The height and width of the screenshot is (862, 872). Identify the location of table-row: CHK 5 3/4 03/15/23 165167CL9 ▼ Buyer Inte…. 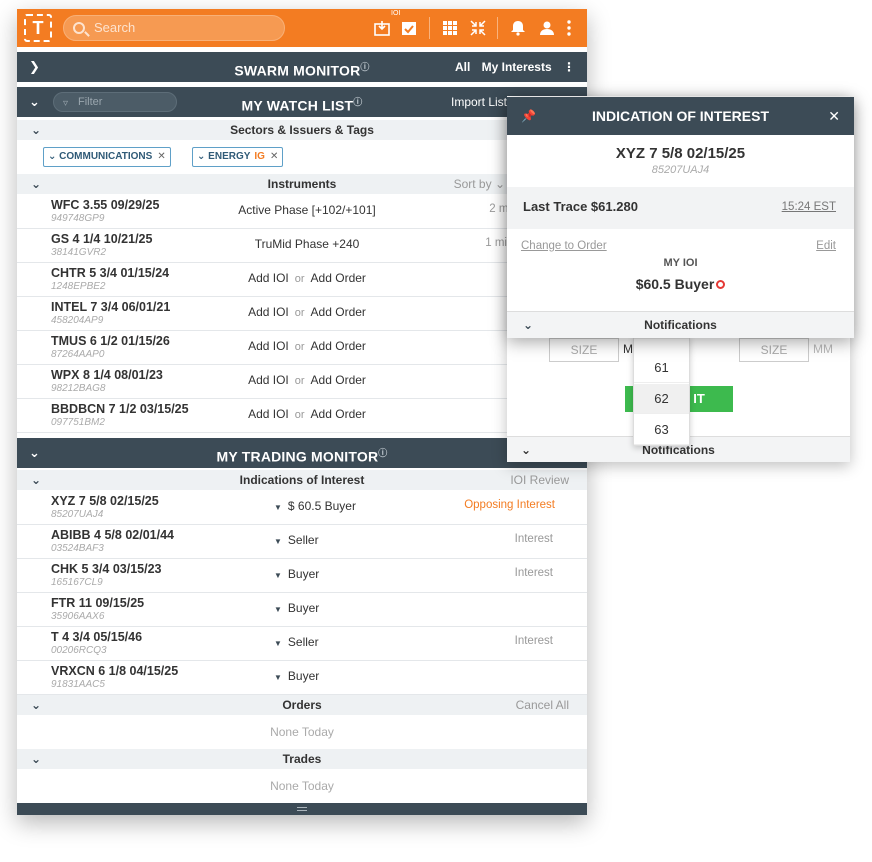
(302, 576).